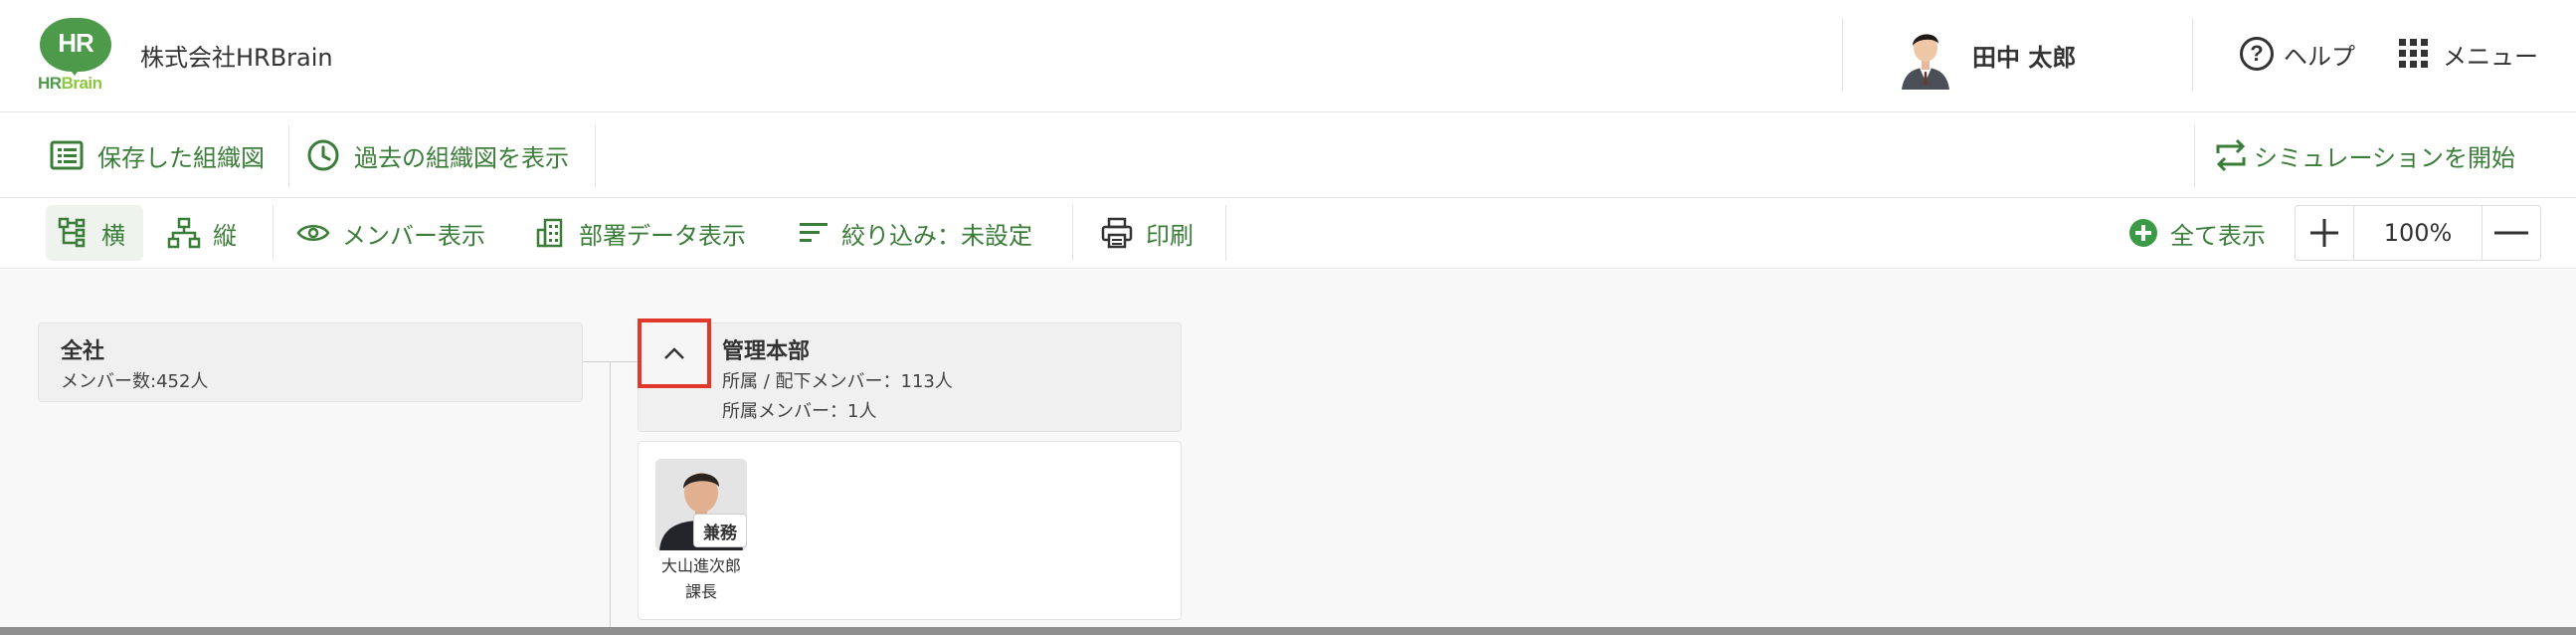  Describe the element at coordinates (236, 58) in the screenshot. I see `company-name: 株式会社HRBrain` at that location.